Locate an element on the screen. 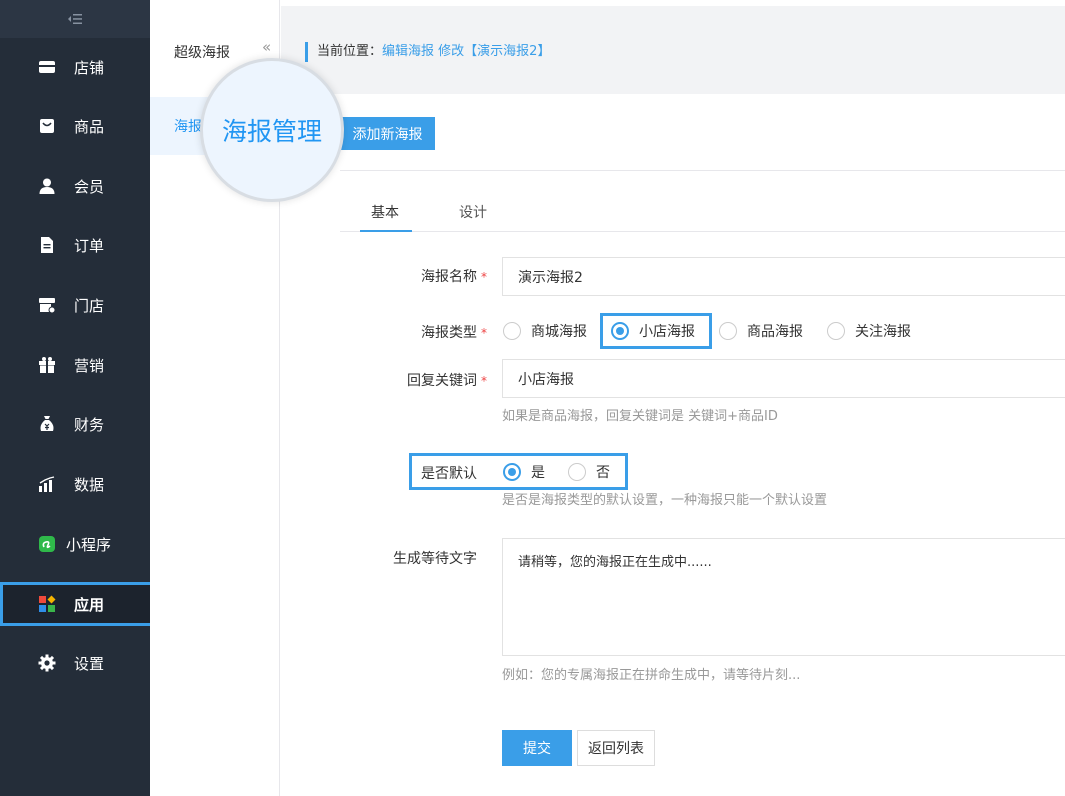 The width and height of the screenshot is (1065, 796). poster-name-input: 演示海报2 is located at coordinates (783, 276).